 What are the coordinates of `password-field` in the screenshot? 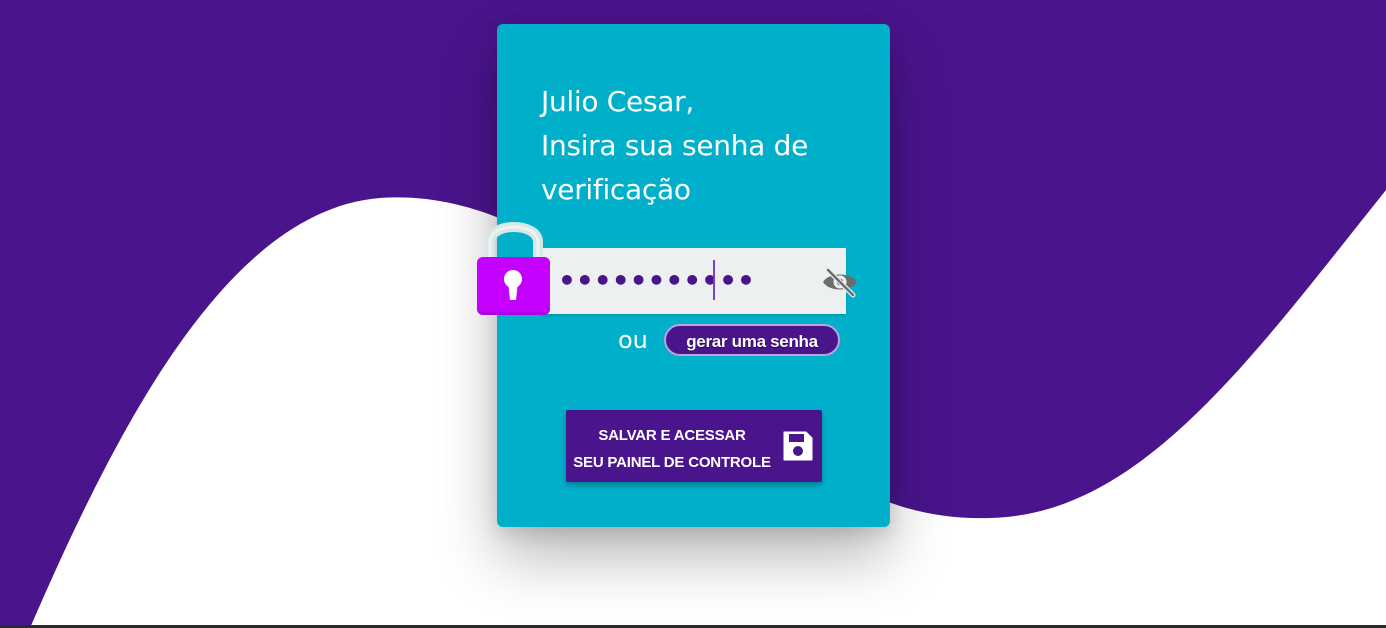 It's located at (698, 281).